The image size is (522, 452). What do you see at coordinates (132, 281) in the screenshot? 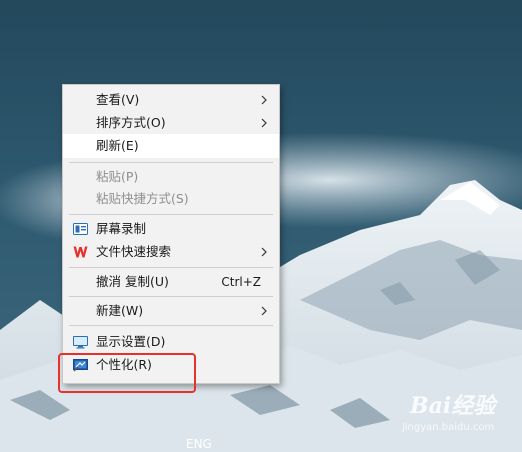
I see `menu-item-label: 撤消 复制(U)` at bounding box center [132, 281].